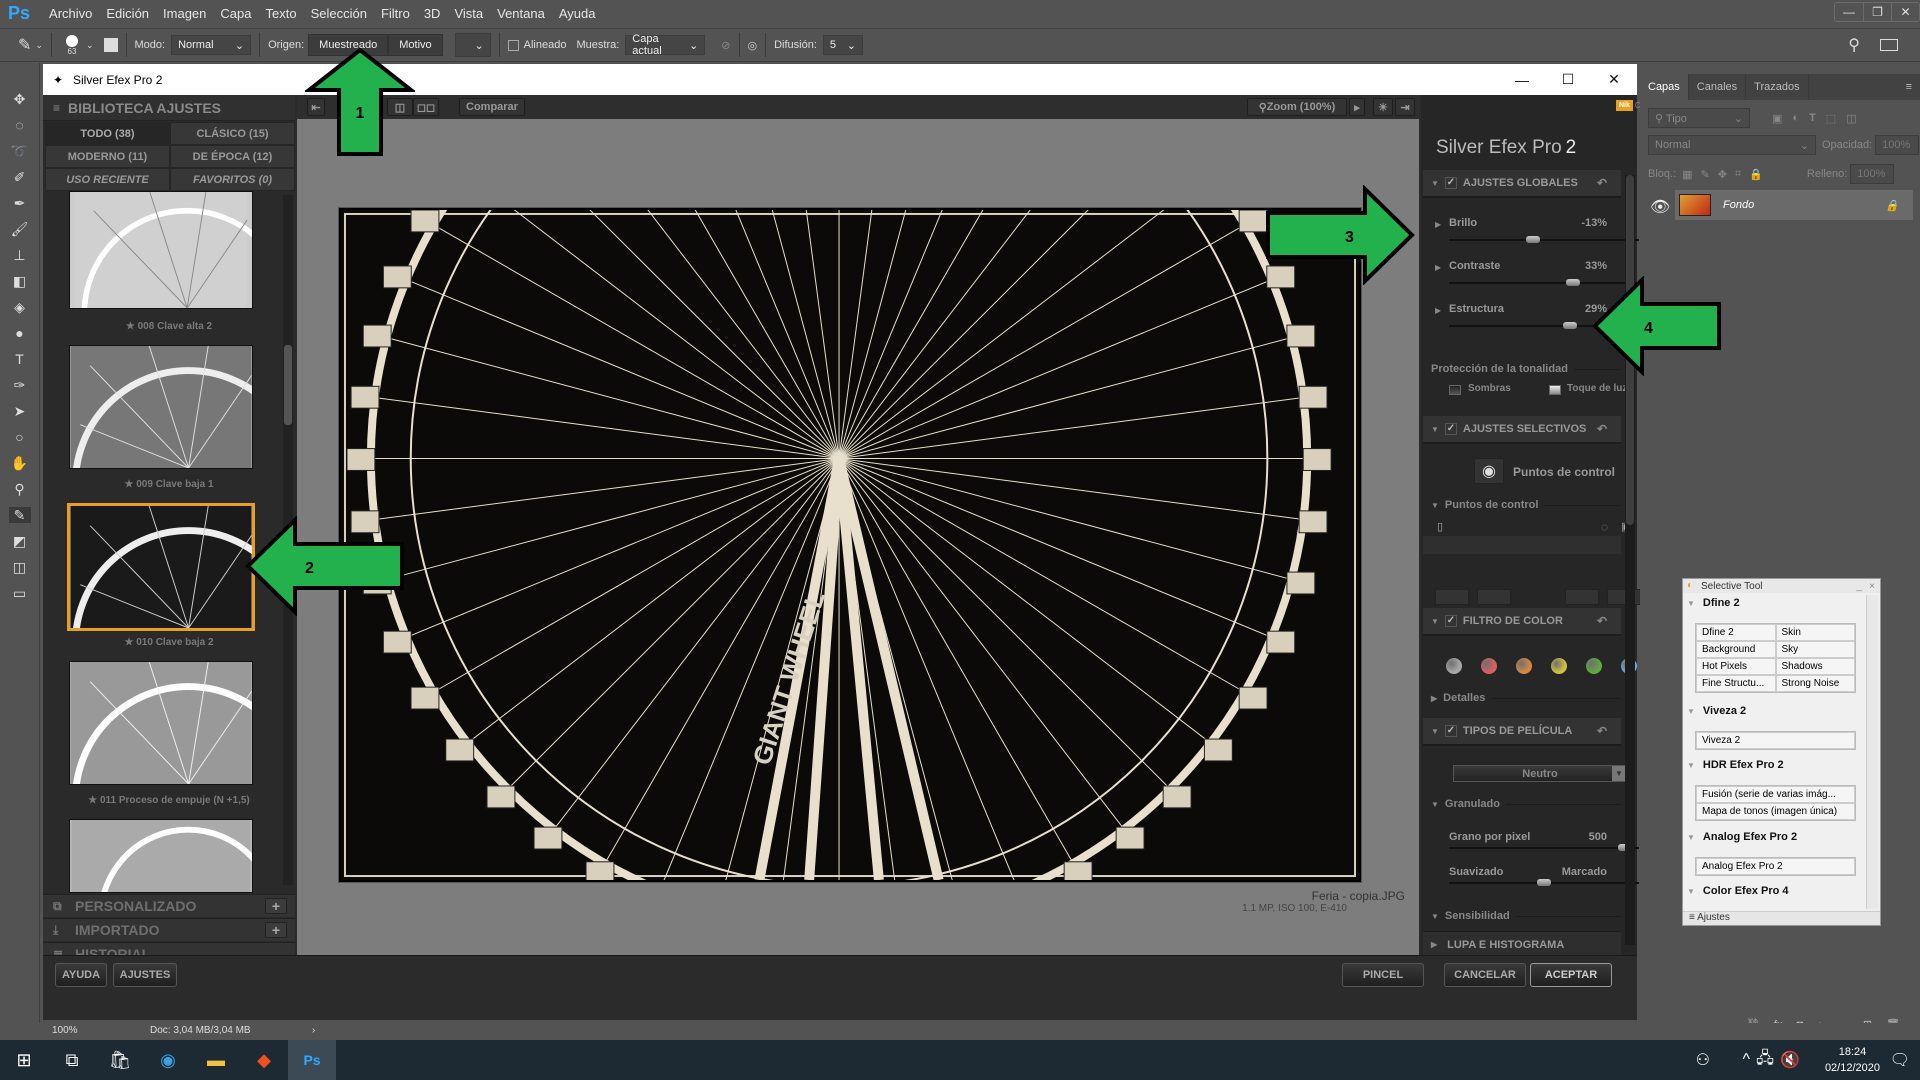 The width and height of the screenshot is (1920, 1080). What do you see at coordinates (1738, 891) in the screenshot?
I see `group-color-efex: Color Efex Pro 4` at bounding box center [1738, 891].